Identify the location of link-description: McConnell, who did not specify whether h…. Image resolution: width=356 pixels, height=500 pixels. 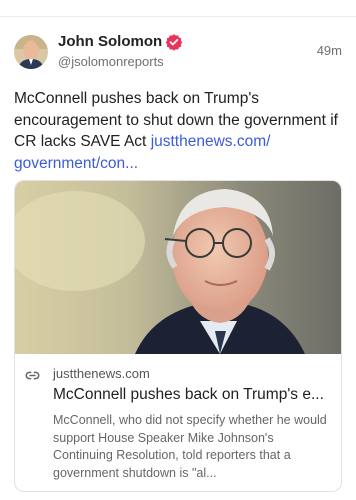
(190, 446).